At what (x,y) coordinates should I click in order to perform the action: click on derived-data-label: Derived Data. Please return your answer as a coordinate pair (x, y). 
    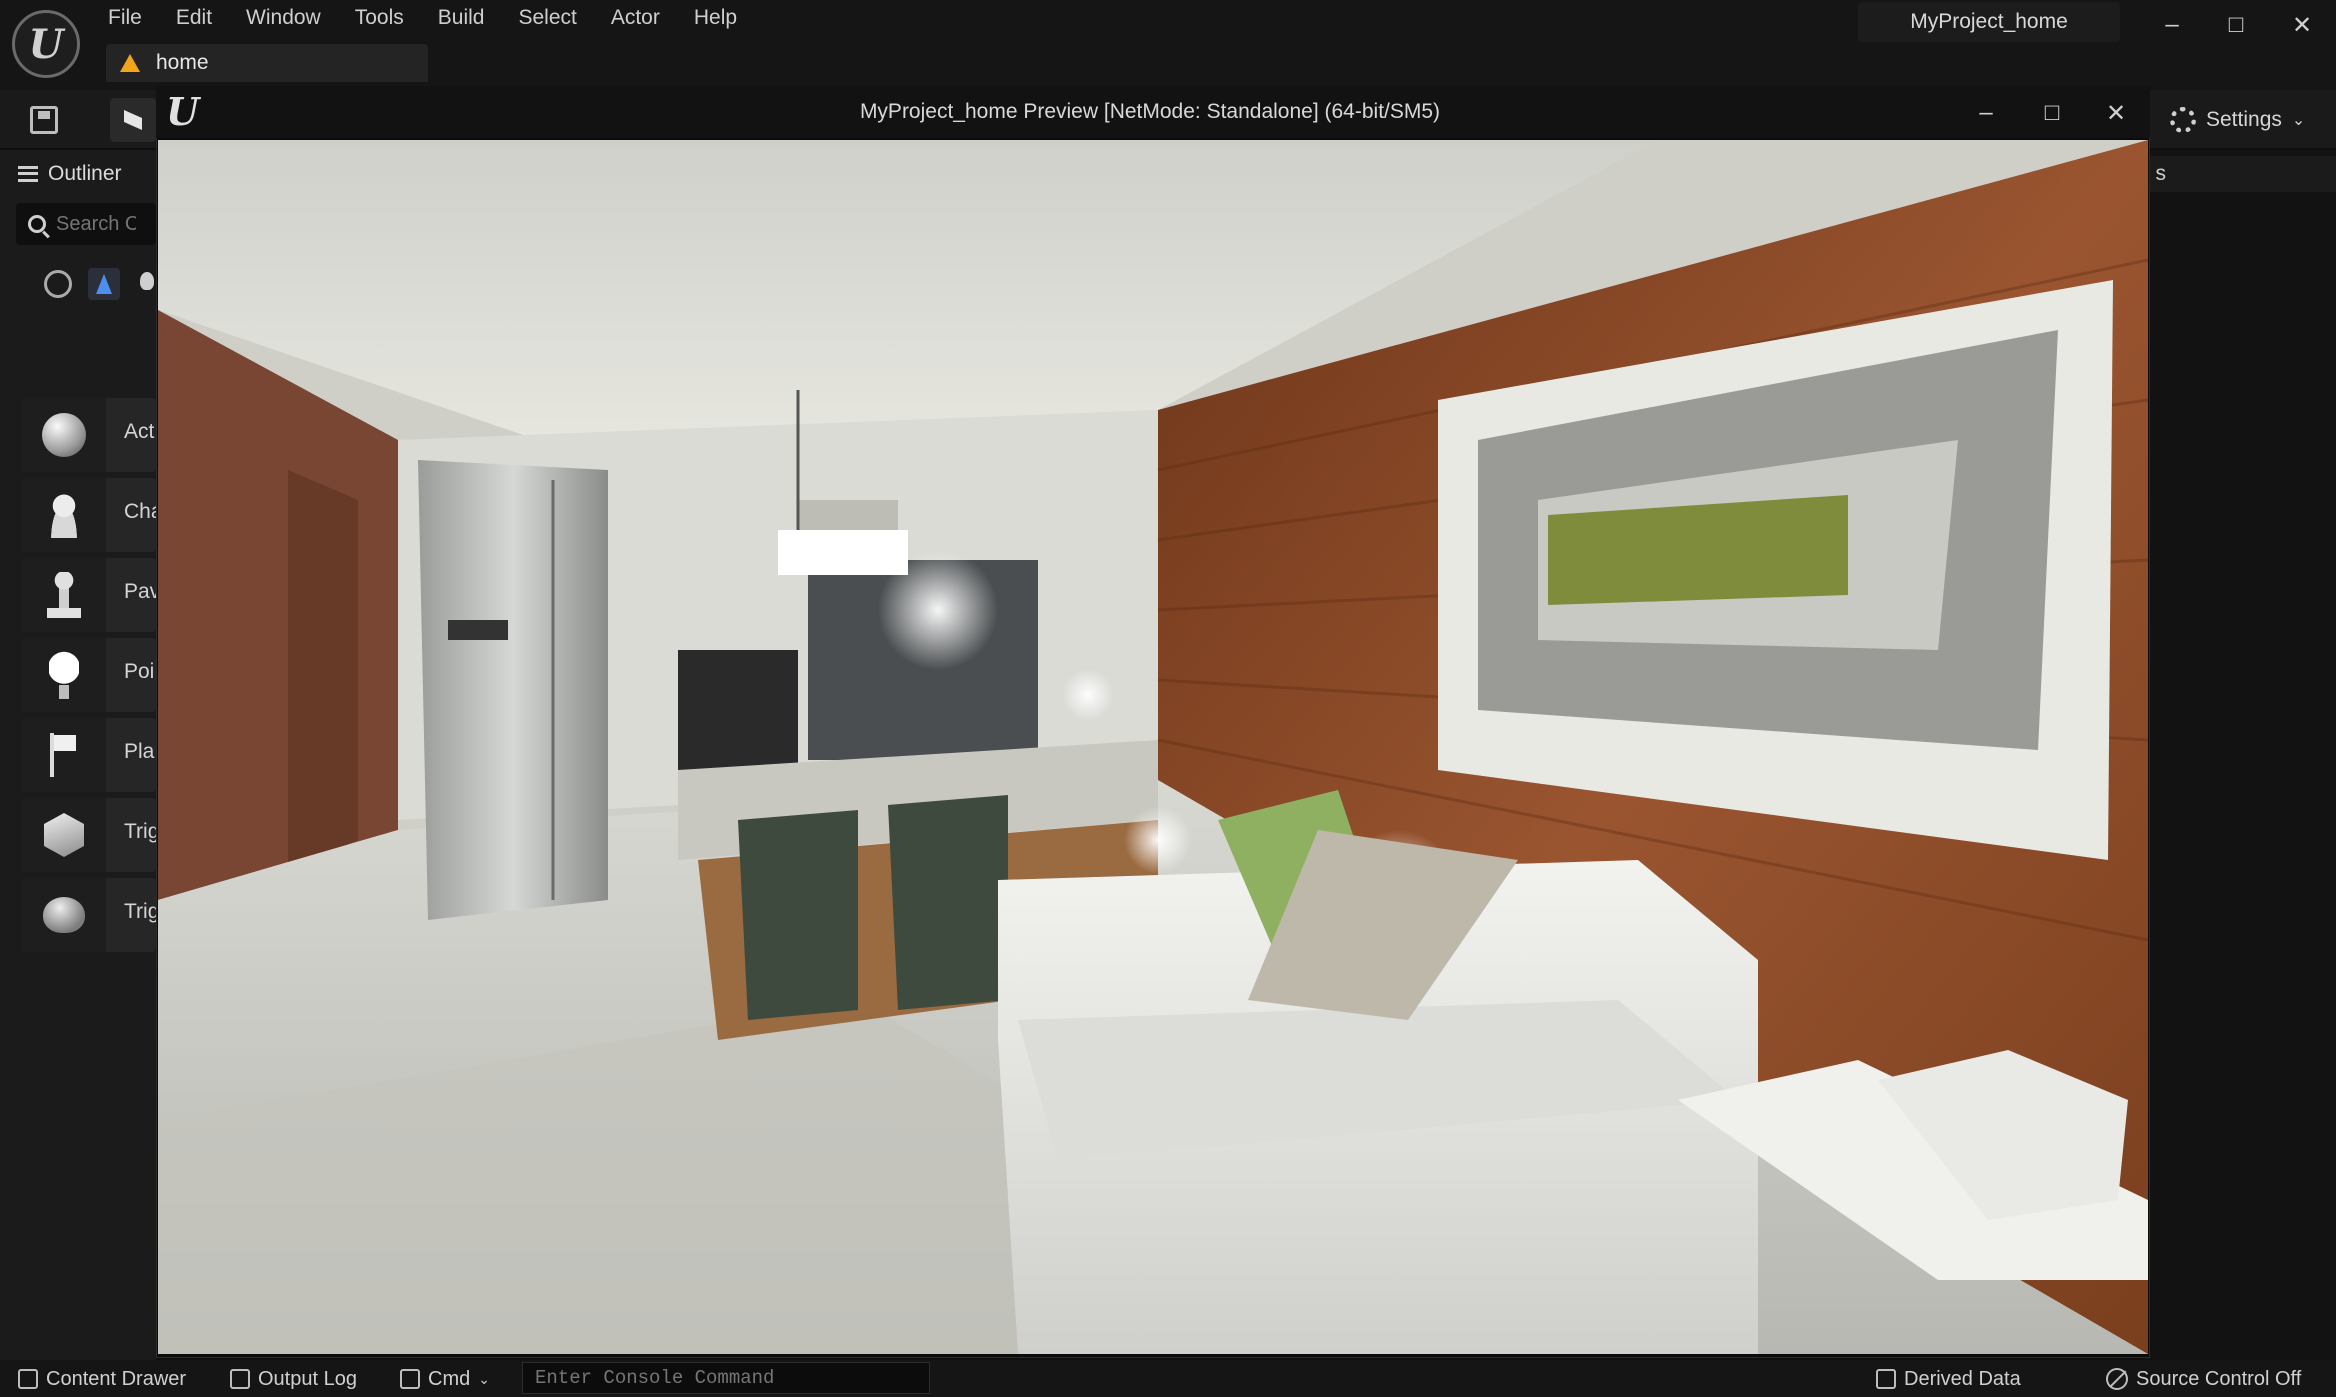
    Looking at the image, I should click on (1962, 1378).